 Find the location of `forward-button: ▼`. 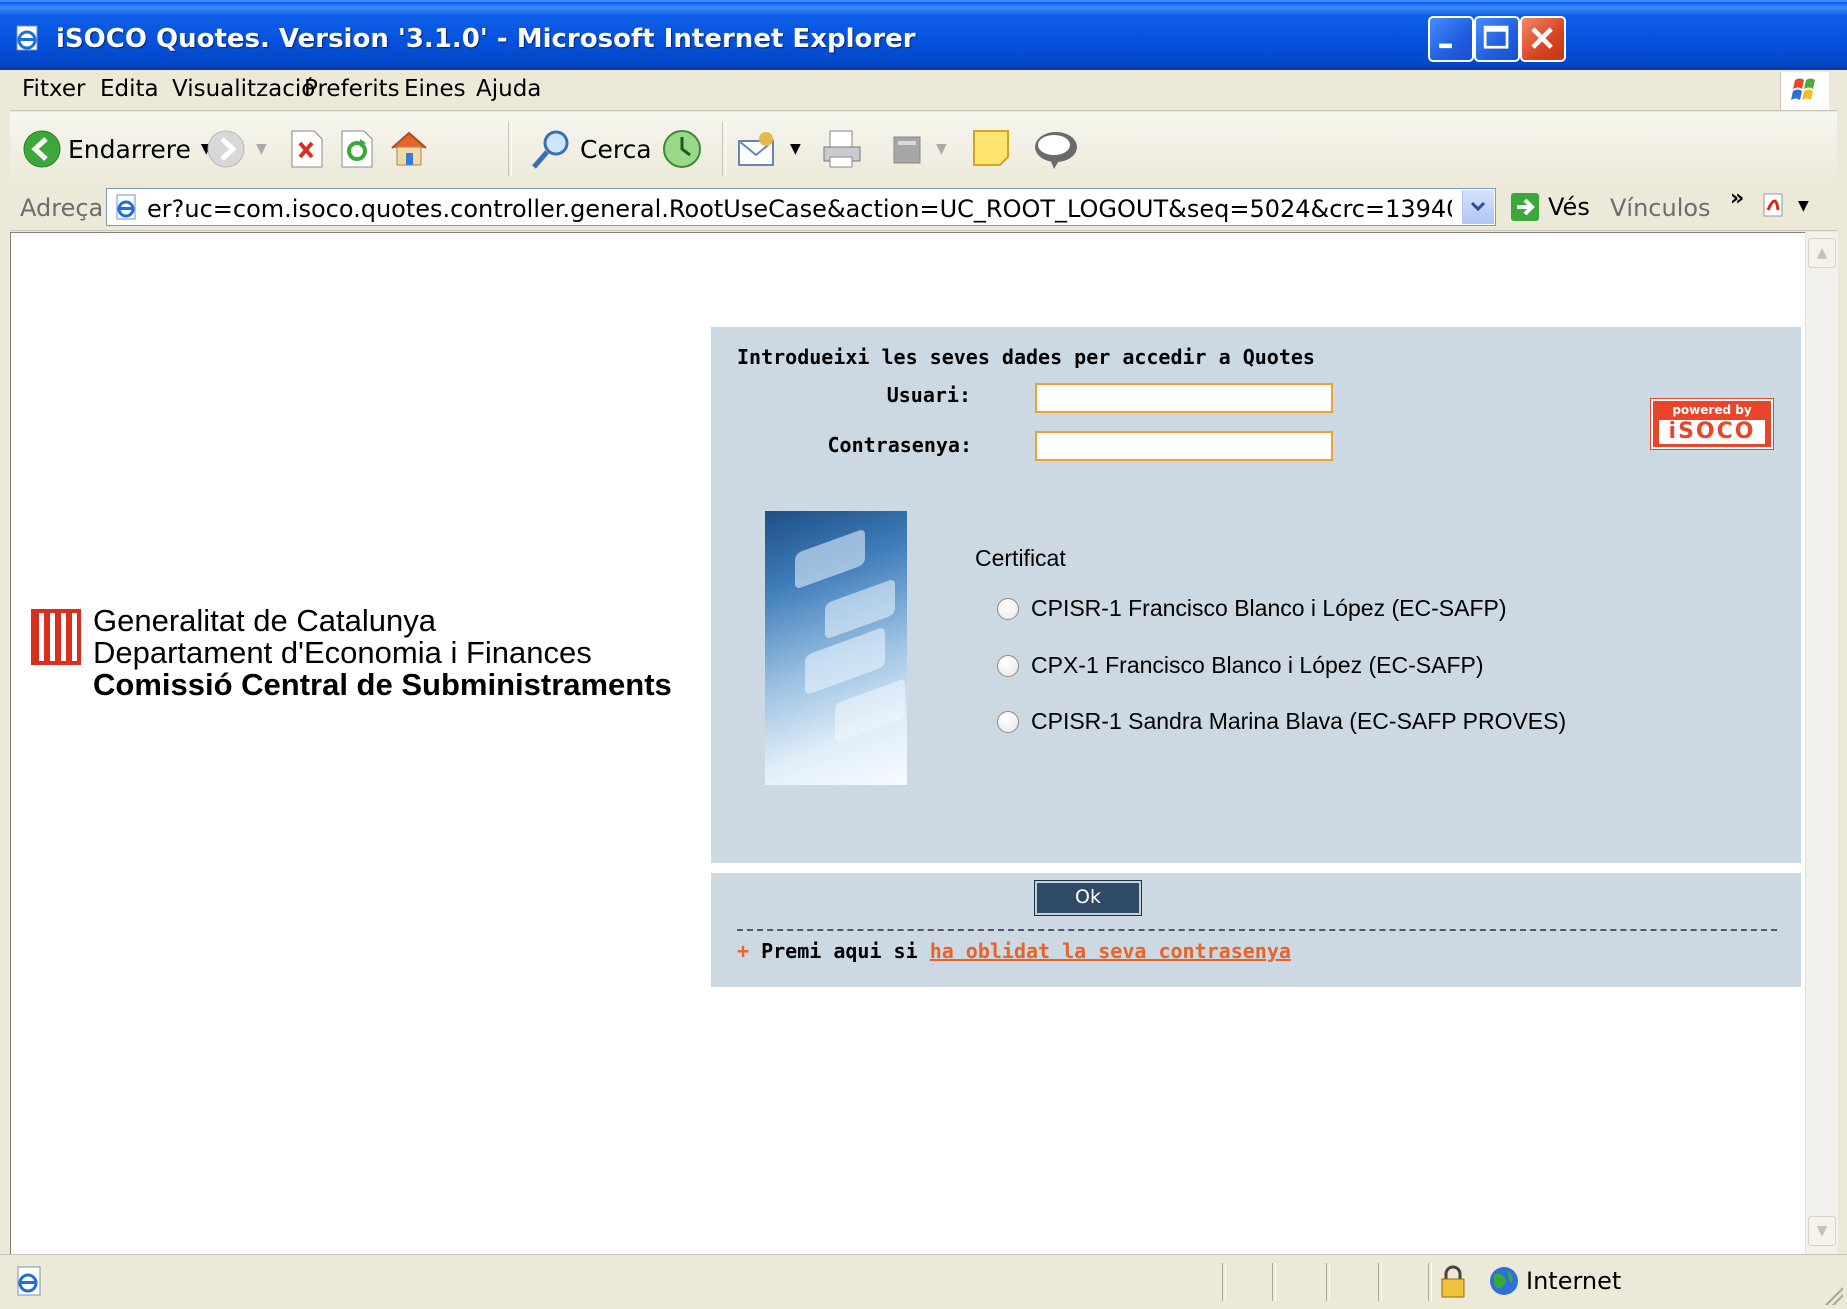

forward-button: ▼ is located at coordinates (236, 149).